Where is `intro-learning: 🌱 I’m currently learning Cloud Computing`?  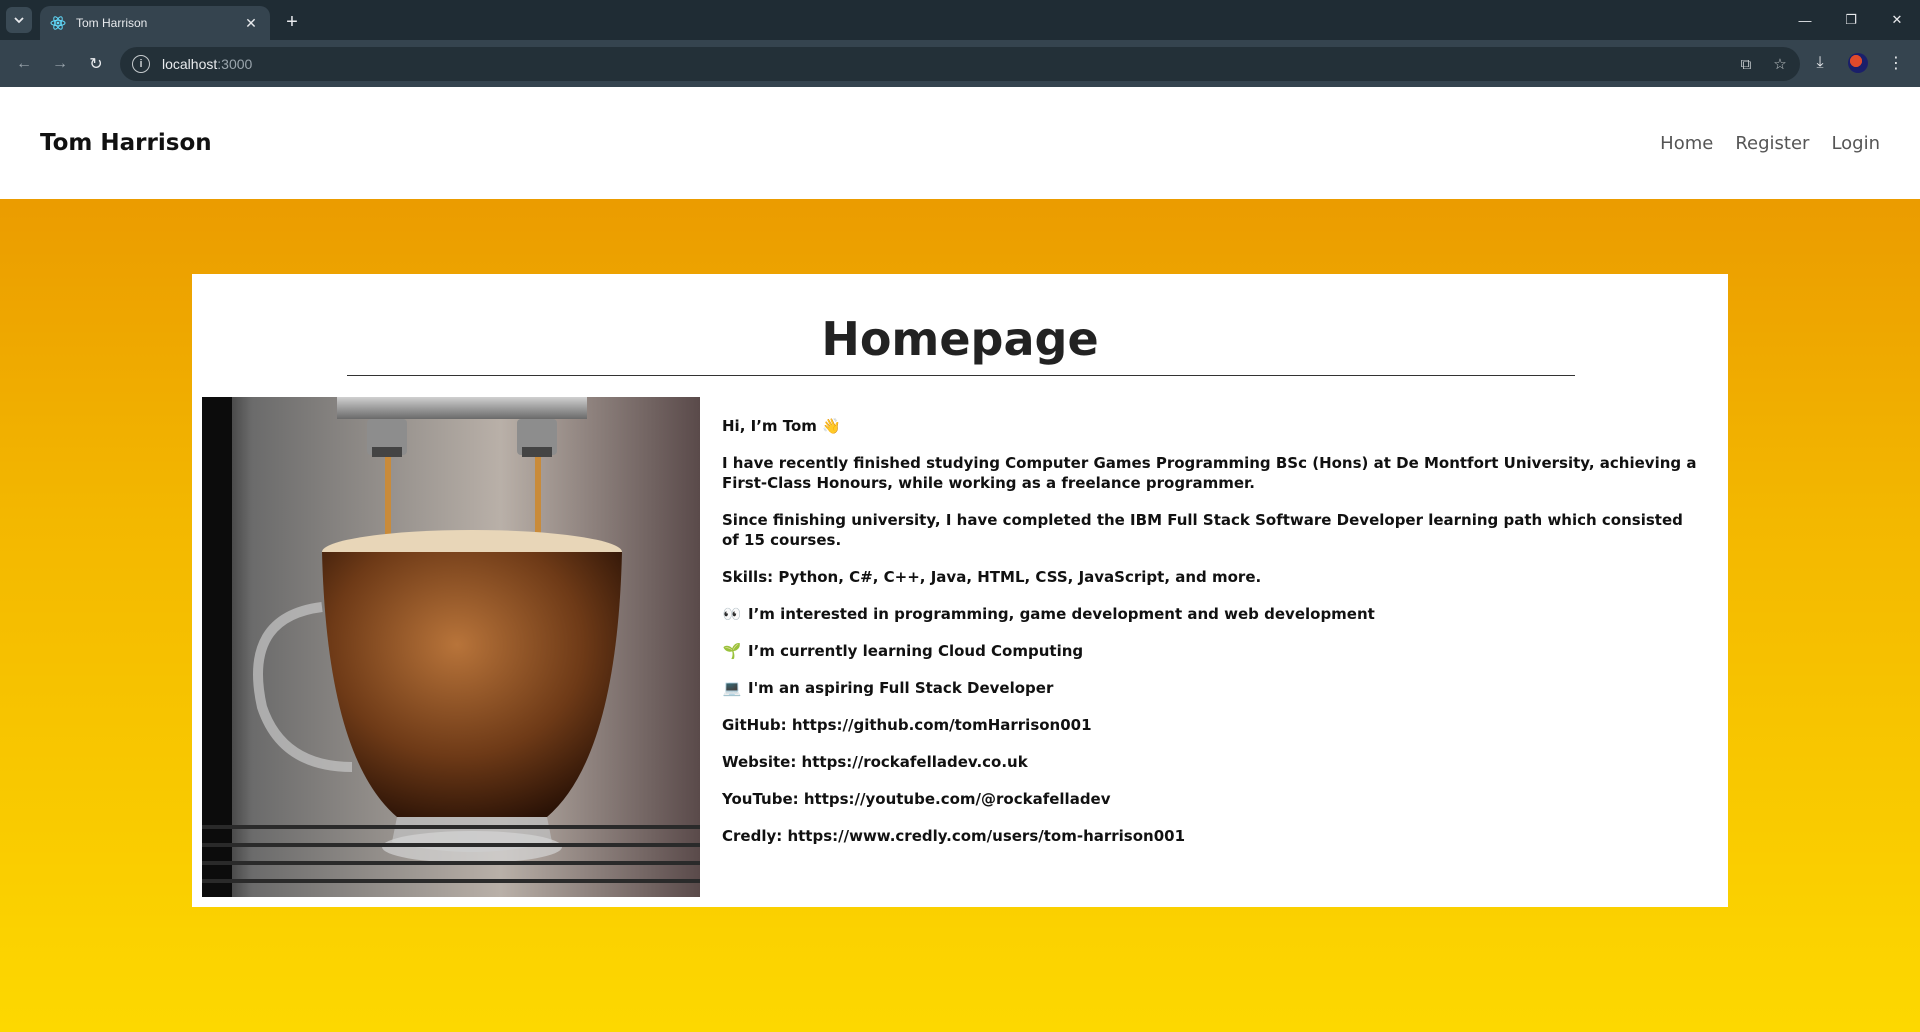
intro-learning: 🌱 I’m currently learning Cloud Computing is located at coordinates (903, 651).